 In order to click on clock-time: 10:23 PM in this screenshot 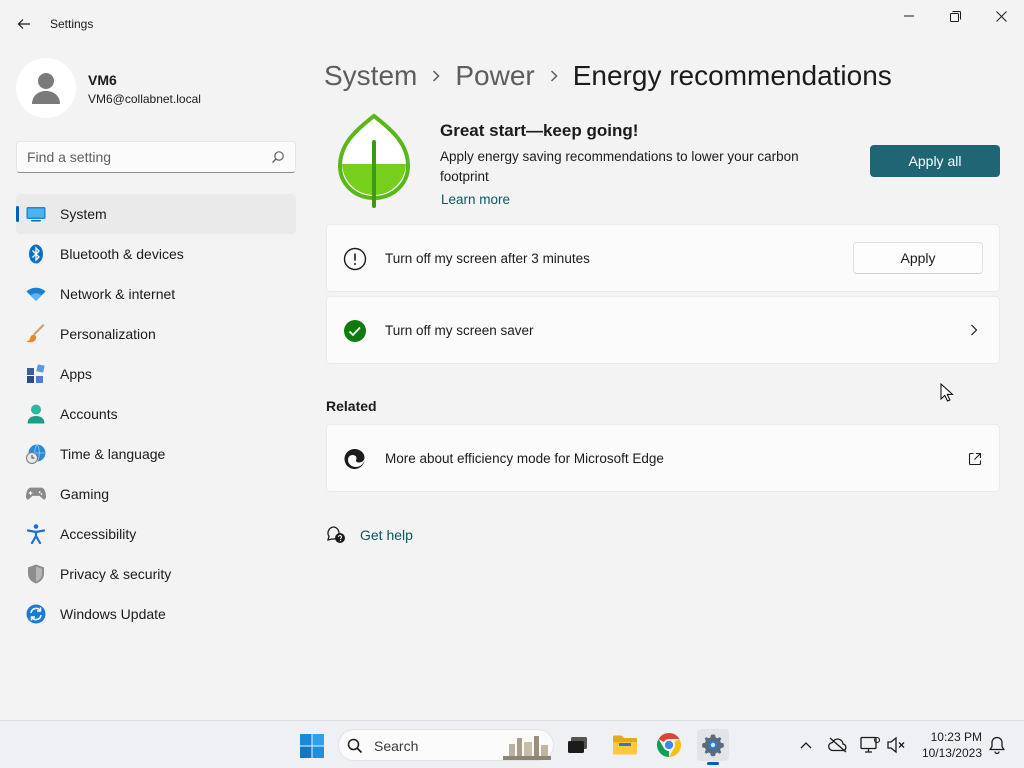, I will do `click(956, 737)`.